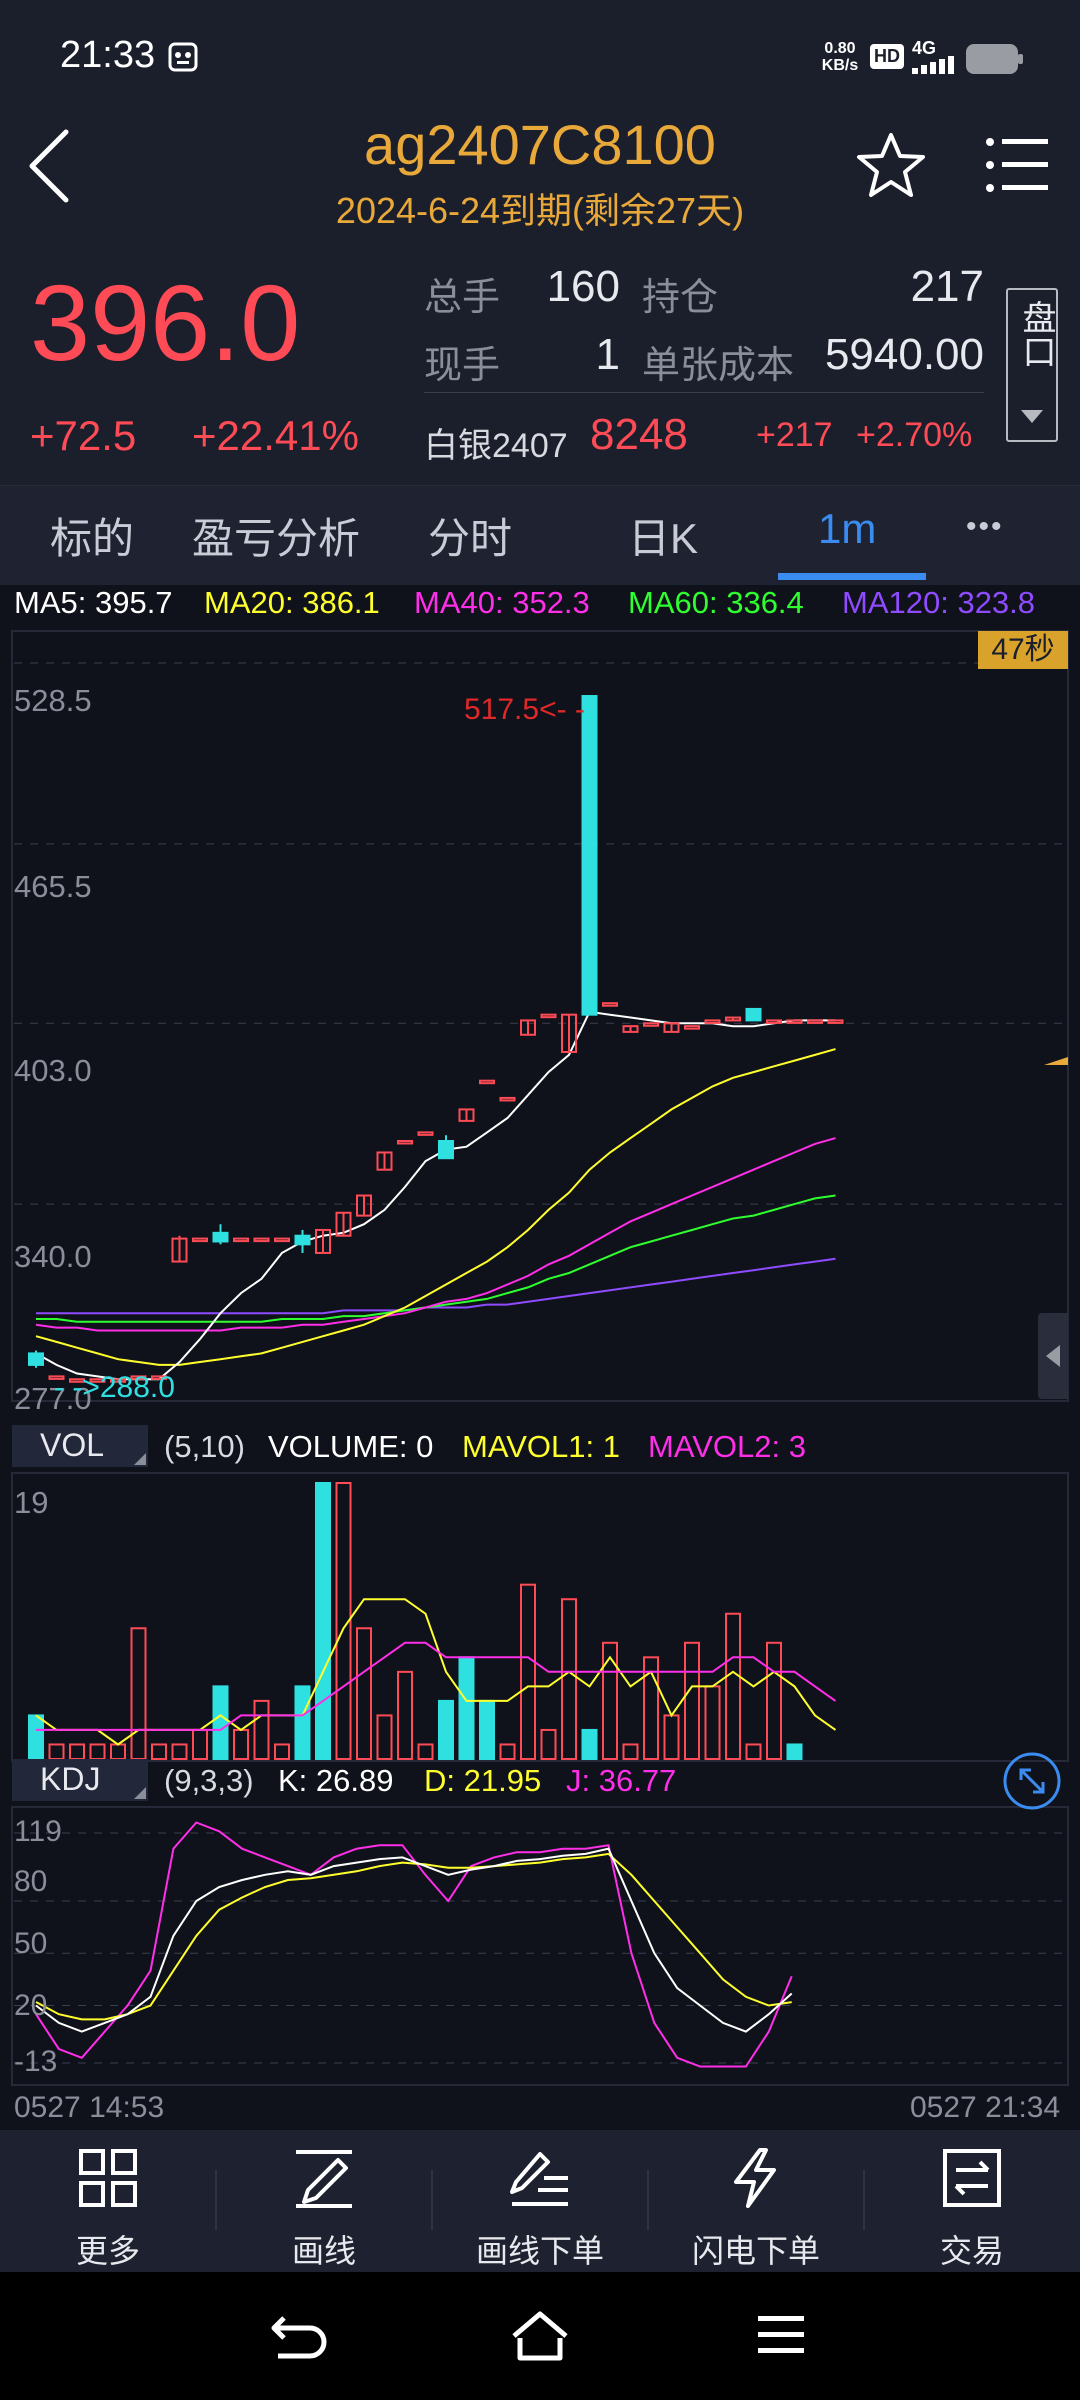 The image size is (1080, 2400). Describe the element at coordinates (539, 2179) in the screenshot. I see `pencil-lines-icon` at that location.